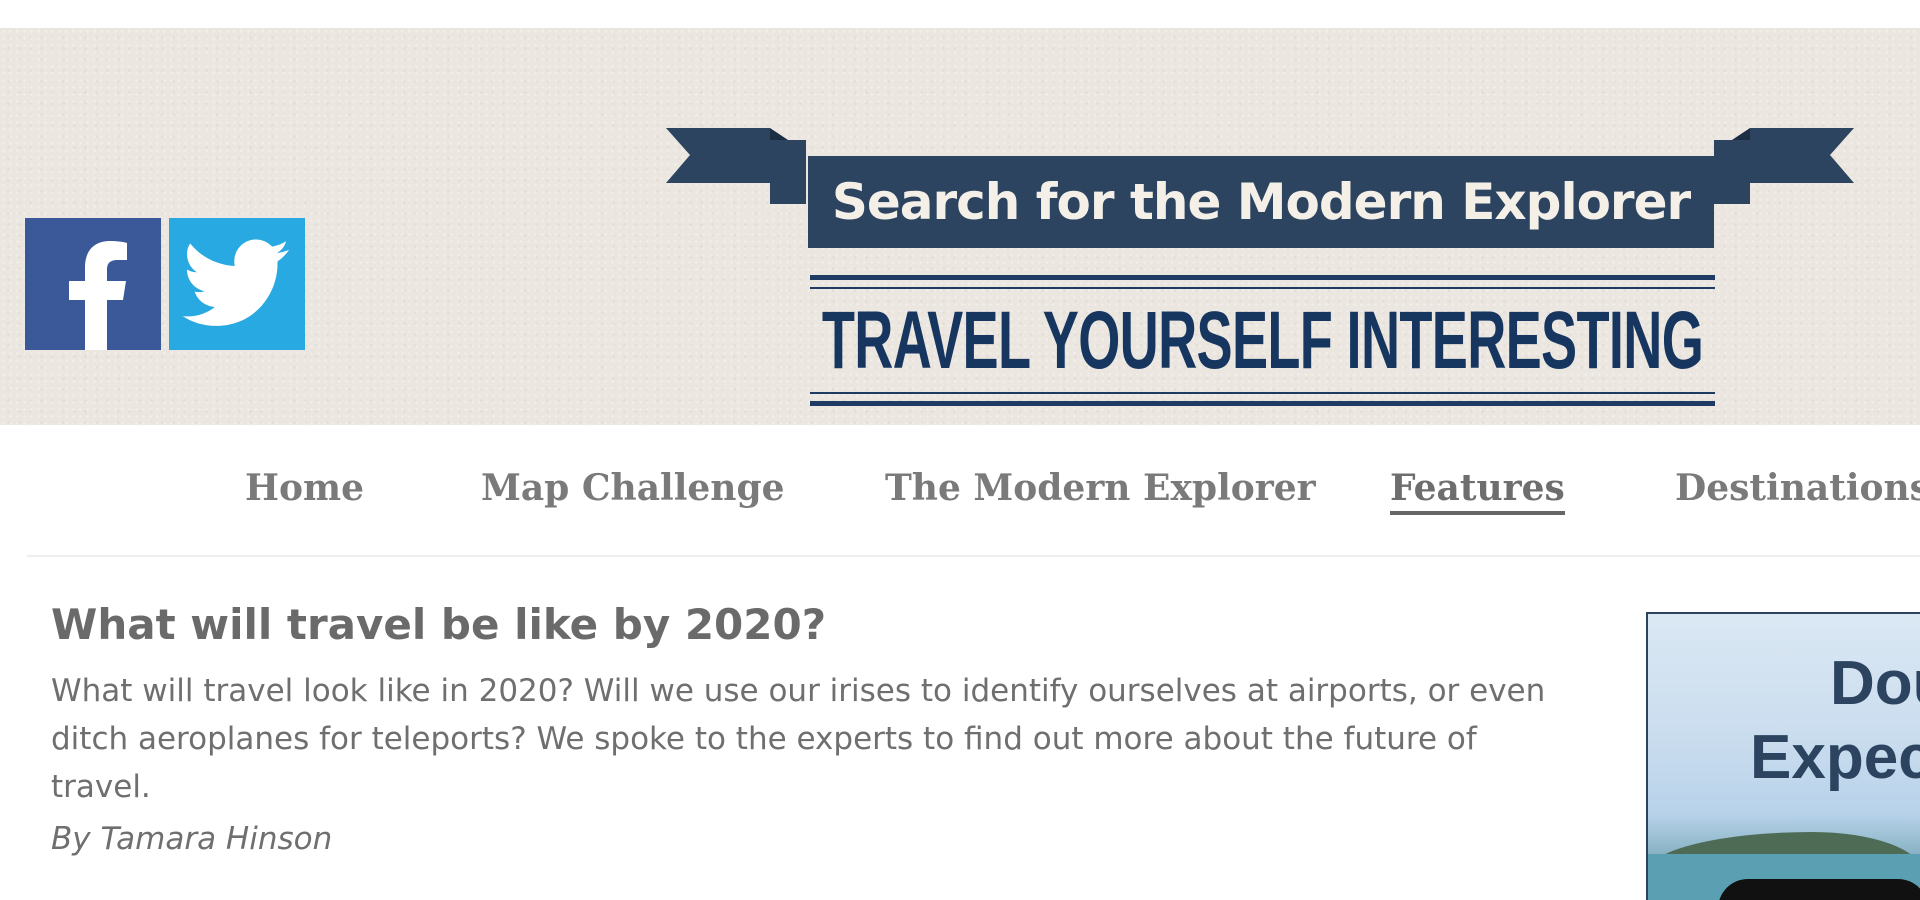 The image size is (1920, 900). I want to click on tagline: TRAVEL YOURSELF INTERESTING, so click(1262, 340).